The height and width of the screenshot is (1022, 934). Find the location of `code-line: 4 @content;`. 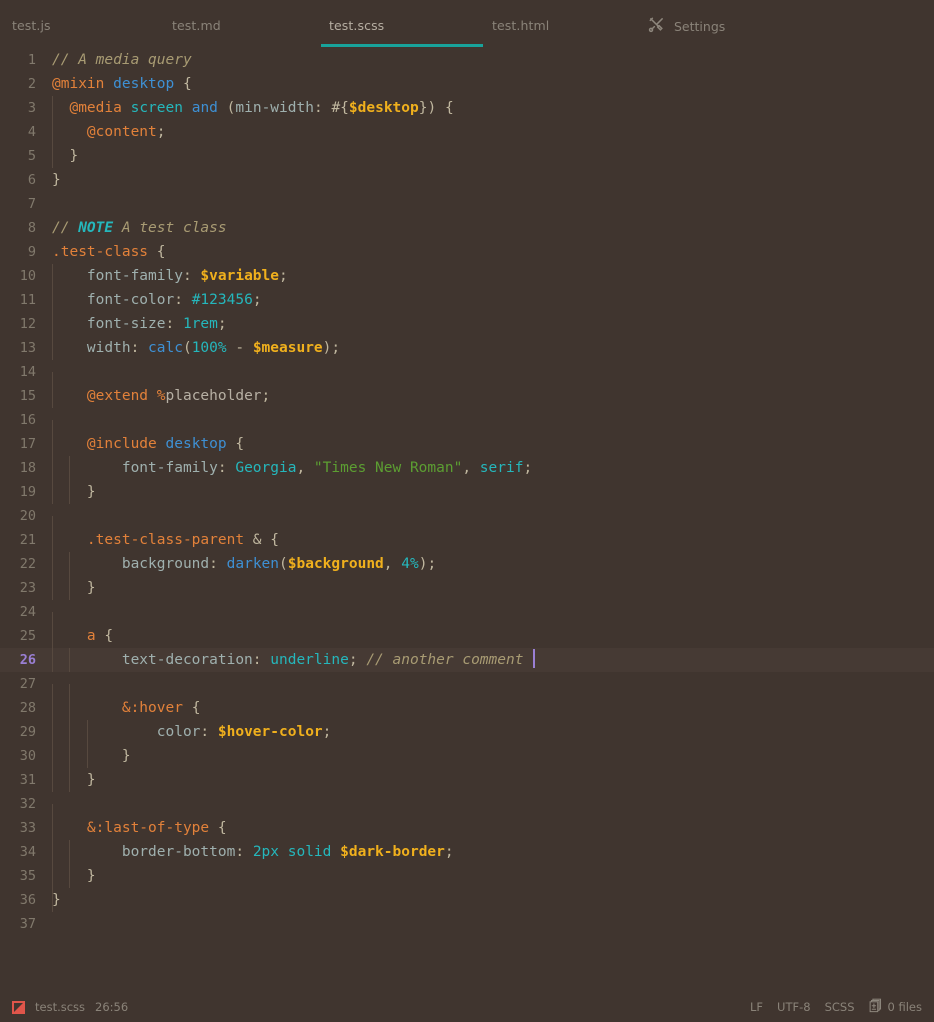

code-line: 4 @content; is located at coordinates (467, 132).